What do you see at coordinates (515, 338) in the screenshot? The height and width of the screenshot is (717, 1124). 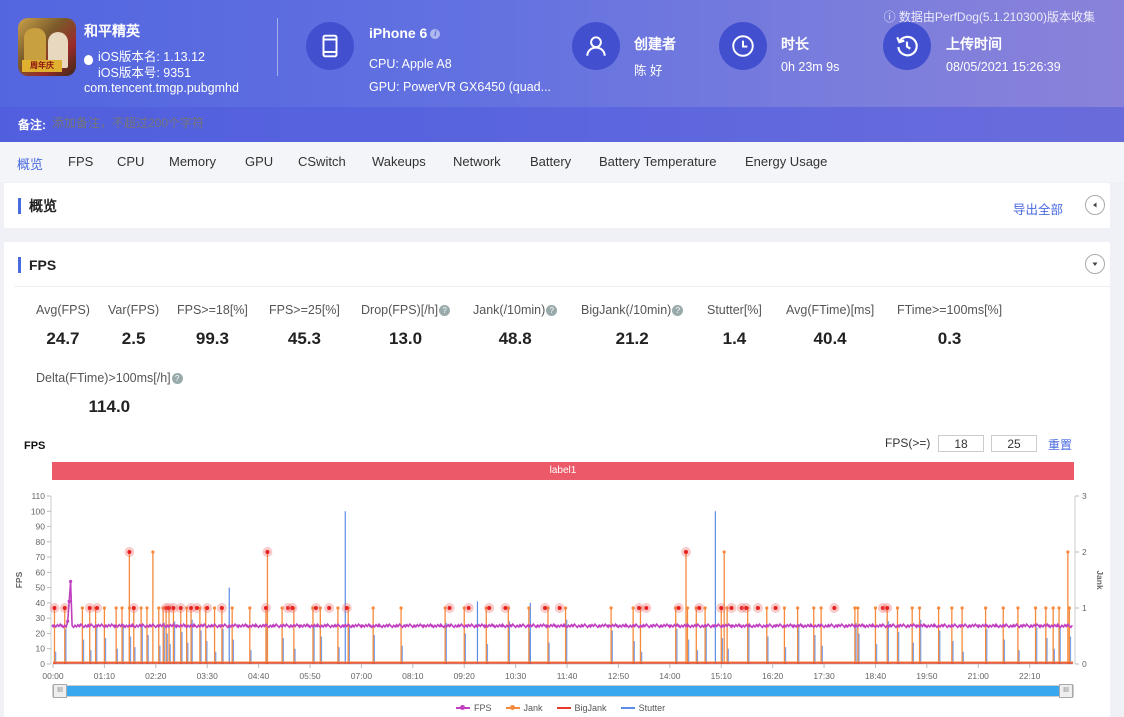 I see `metric-value: 48.8` at bounding box center [515, 338].